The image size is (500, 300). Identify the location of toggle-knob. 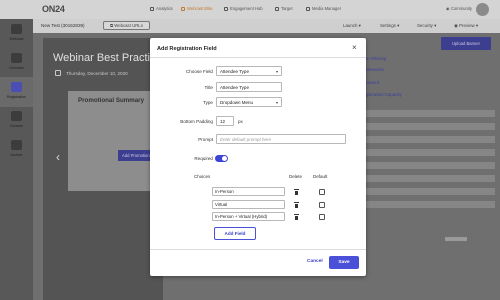
(224, 158).